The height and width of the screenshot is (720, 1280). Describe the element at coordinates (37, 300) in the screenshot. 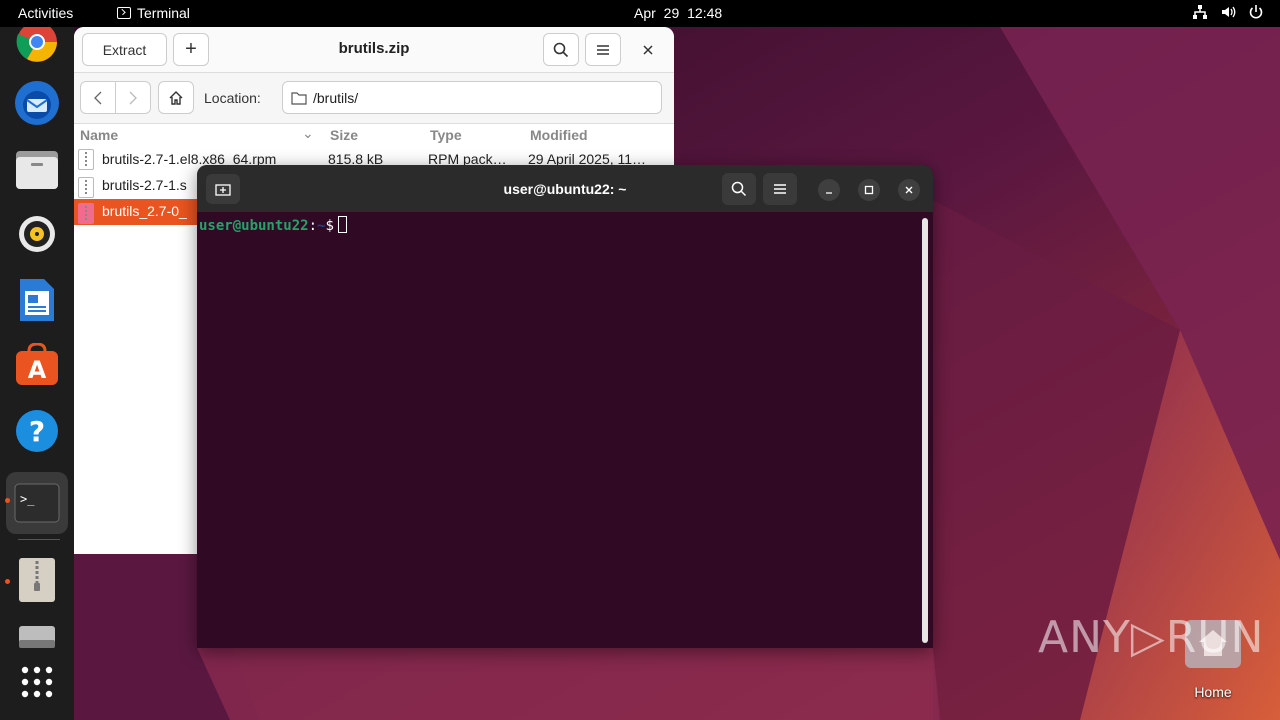

I see `libreoffice-writer-icon` at that location.